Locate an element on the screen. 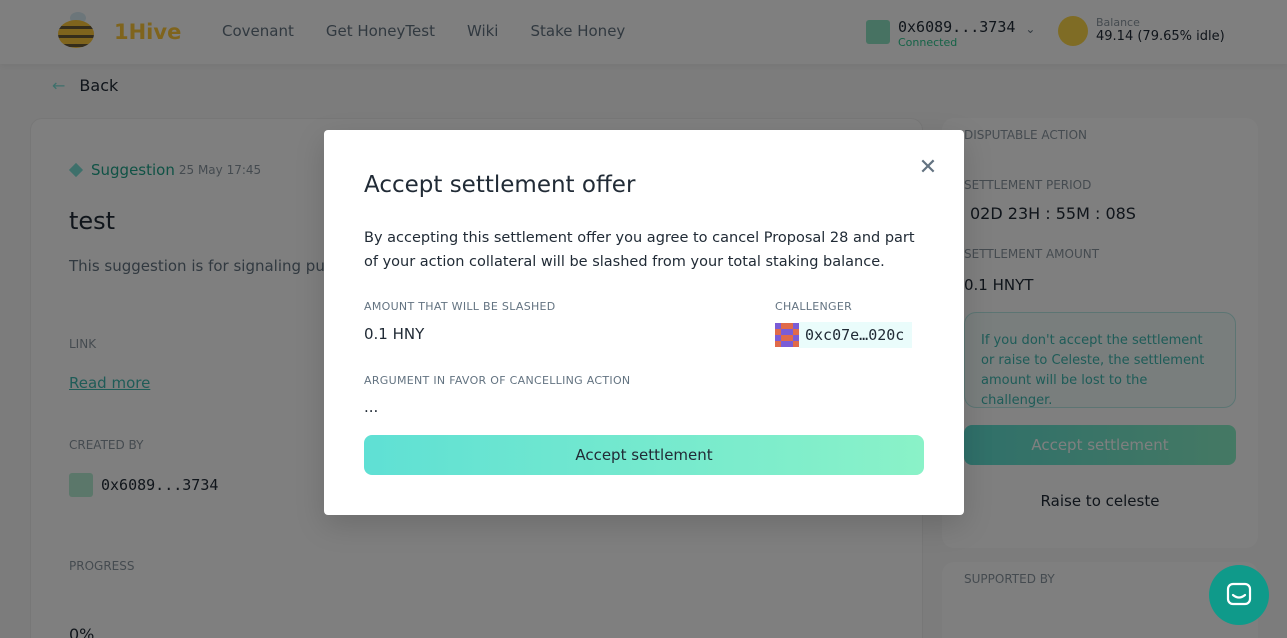 The height and width of the screenshot is (638, 1287). challenger-address: 0xc07e…020c is located at coordinates (856, 335).